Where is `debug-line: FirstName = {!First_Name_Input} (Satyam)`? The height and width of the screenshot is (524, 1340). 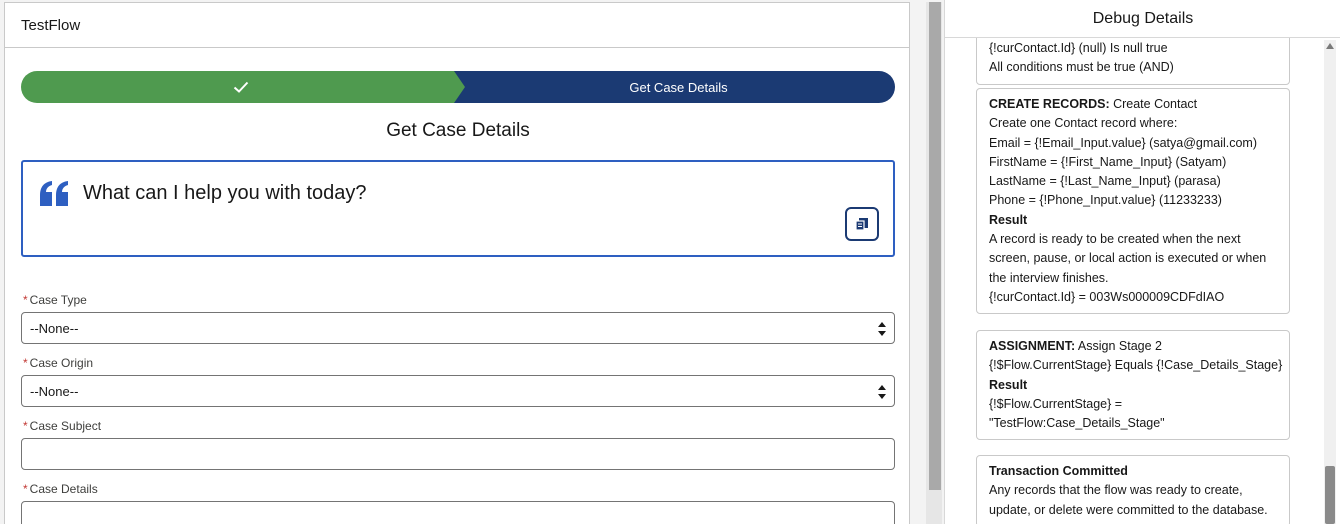 debug-line: FirstName = {!First_Name_Input} (Satyam) is located at coordinates (1108, 161).